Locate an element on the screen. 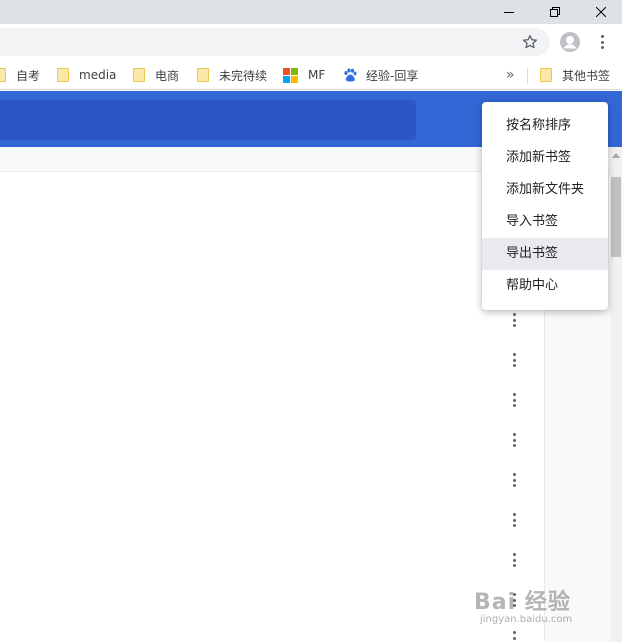  search-bookmarks-input is located at coordinates (208, 120).